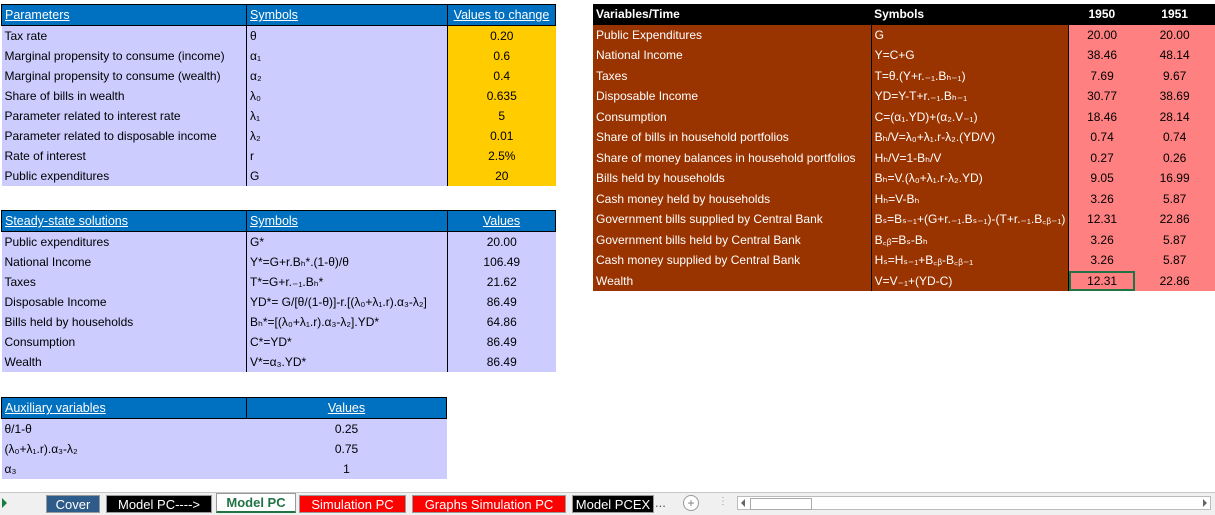 This screenshot has height=515, width=1215. What do you see at coordinates (970, 280) in the screenshot?
I see `cell: V=V₋₁+(YD-C)` at bounding box center [970, 280].